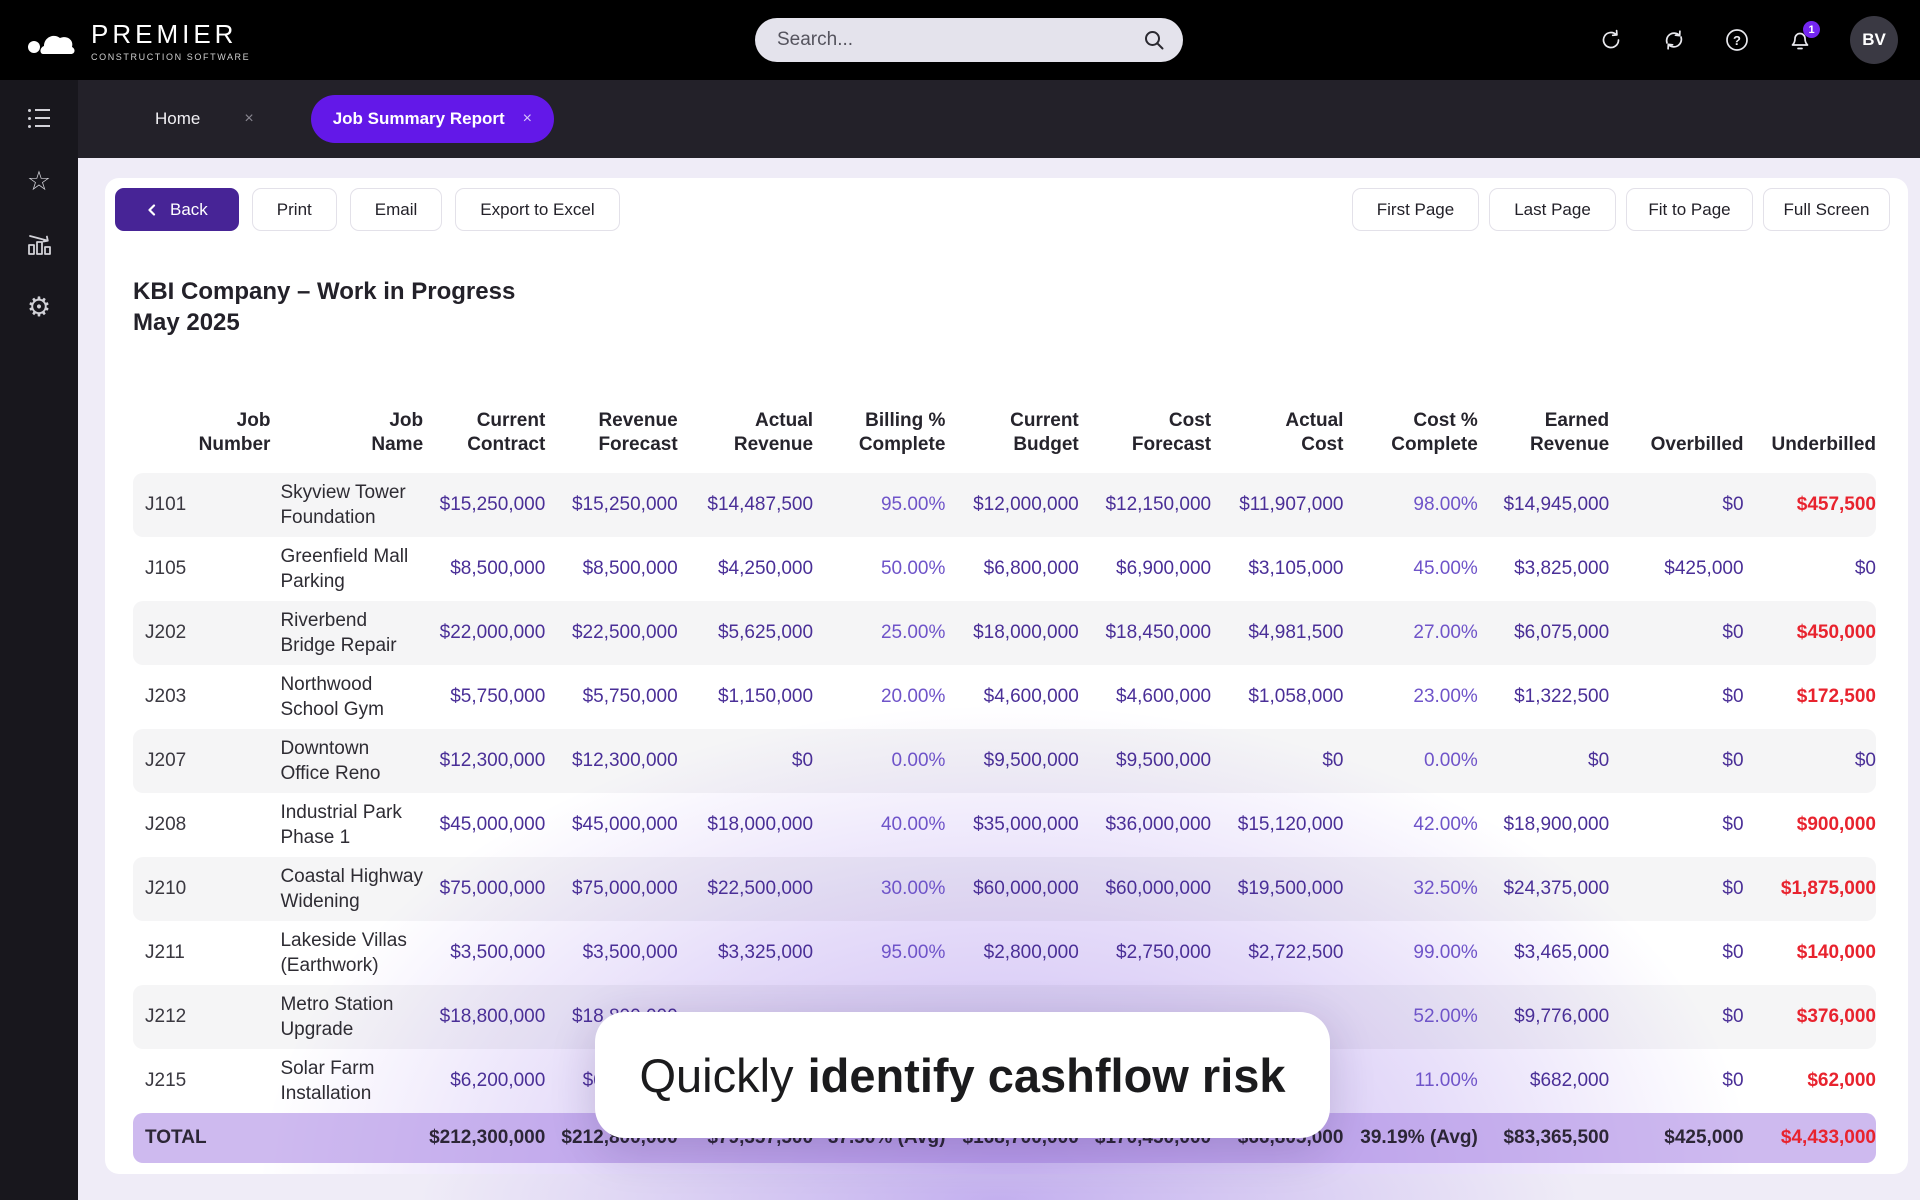  I want to click on email-button: Email, so click(396, 209).